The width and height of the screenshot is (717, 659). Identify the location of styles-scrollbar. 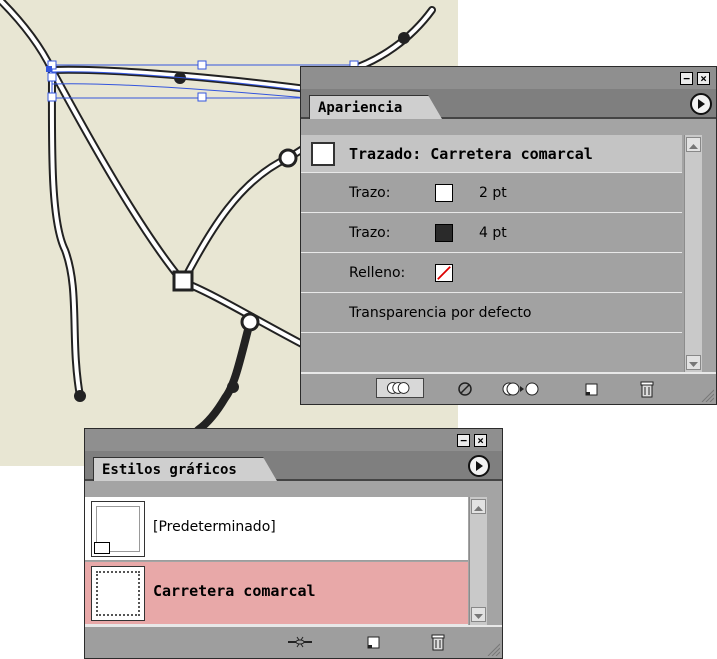
(478, 561).